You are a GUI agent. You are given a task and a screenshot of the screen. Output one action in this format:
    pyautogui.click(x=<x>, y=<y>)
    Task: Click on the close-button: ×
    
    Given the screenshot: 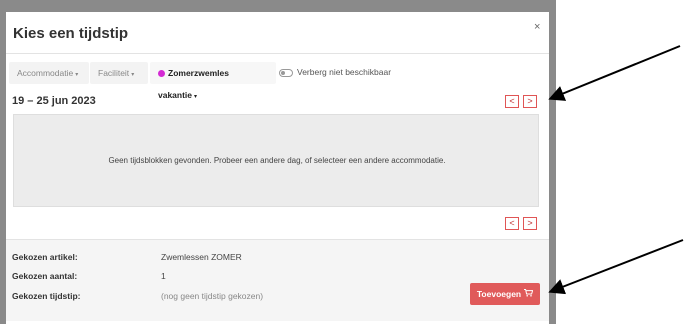 What is the action you would take?
    pyautogui.click(x=537, y=27)
    